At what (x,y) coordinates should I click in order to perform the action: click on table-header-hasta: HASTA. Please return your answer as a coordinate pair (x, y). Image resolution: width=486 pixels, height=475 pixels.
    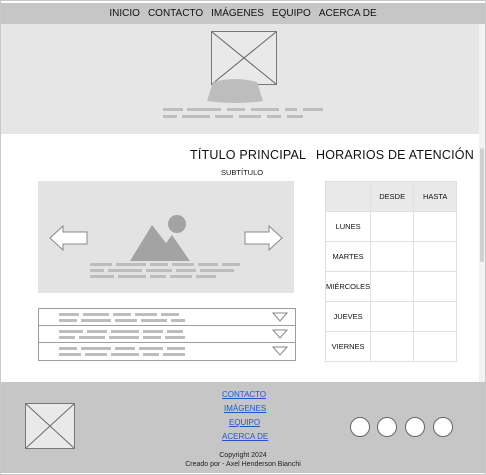
    Looking at the image, I should click on (435, 196).